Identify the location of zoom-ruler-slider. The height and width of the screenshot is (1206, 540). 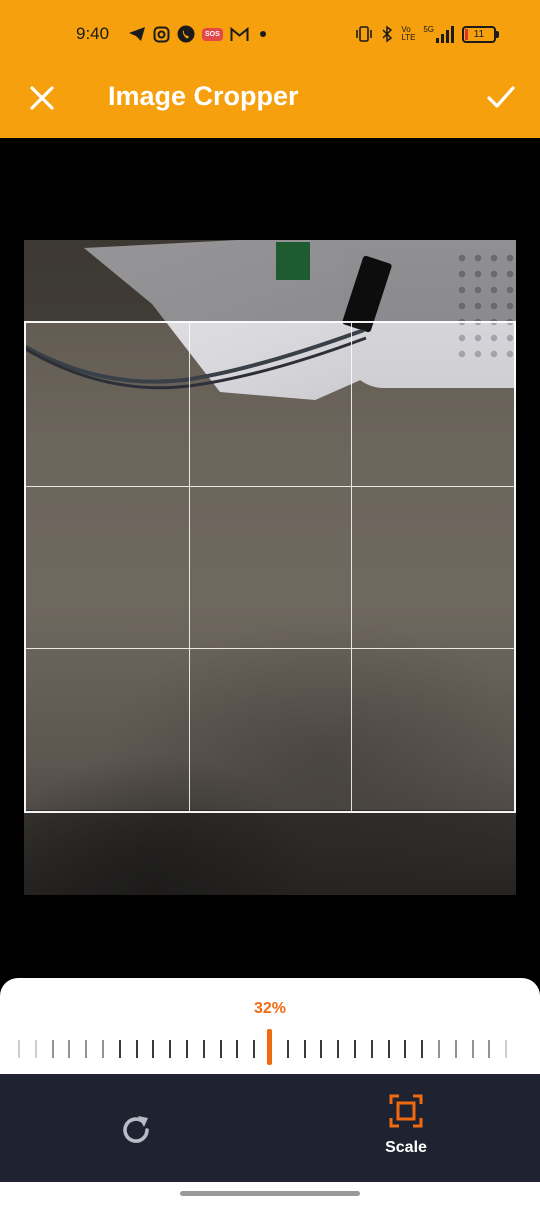
(270, 1047).